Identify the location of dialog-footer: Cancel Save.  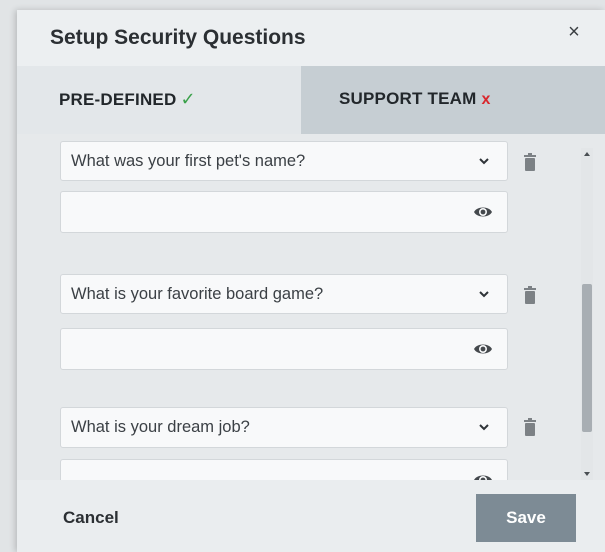
(311, 516).